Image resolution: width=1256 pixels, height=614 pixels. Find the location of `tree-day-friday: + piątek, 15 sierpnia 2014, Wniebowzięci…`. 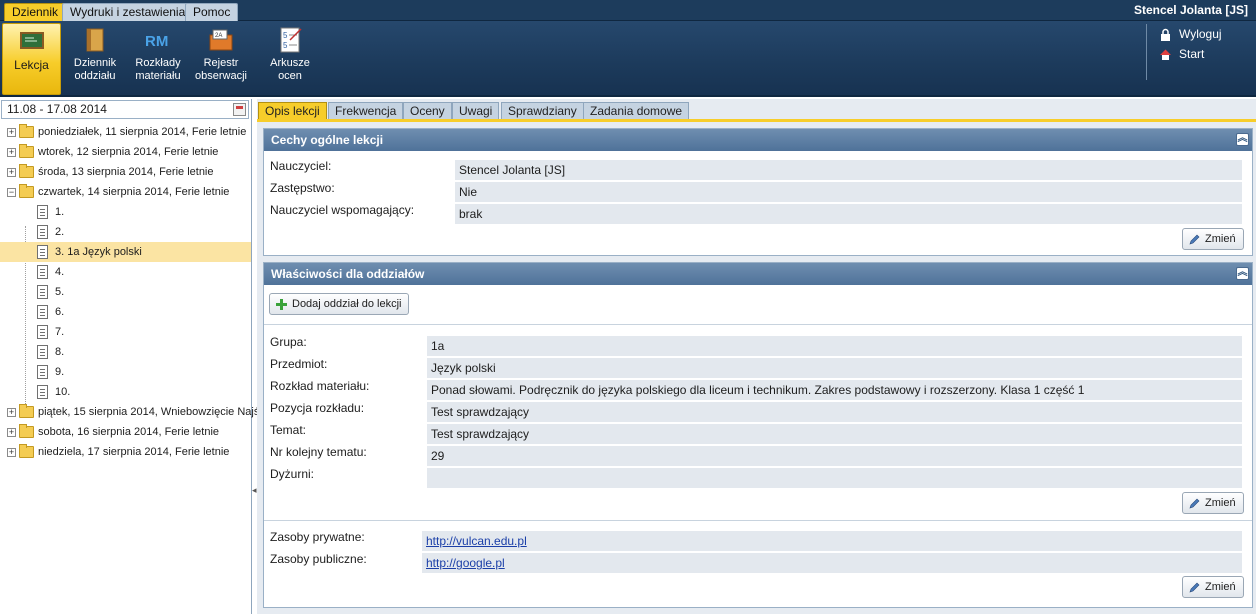

tree-day-friday: + piątek, 15 sierpnia 2014, Wniebowzięci… is located at coordinates (129, 412).